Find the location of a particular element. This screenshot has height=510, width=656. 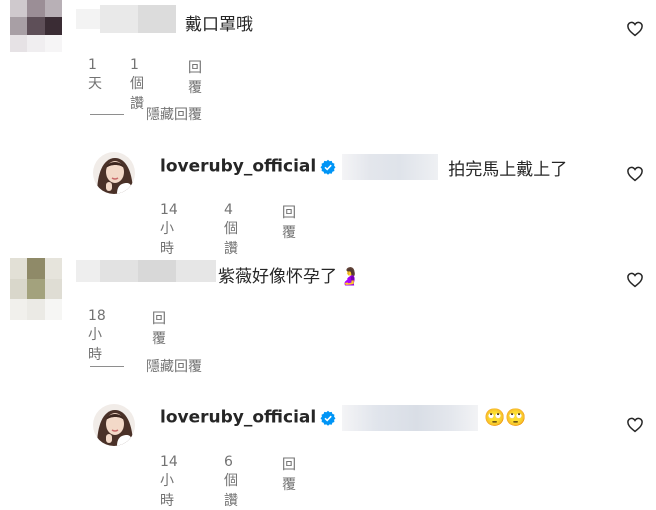

comment-age: 1 天 is located at coordinates (95, 74).